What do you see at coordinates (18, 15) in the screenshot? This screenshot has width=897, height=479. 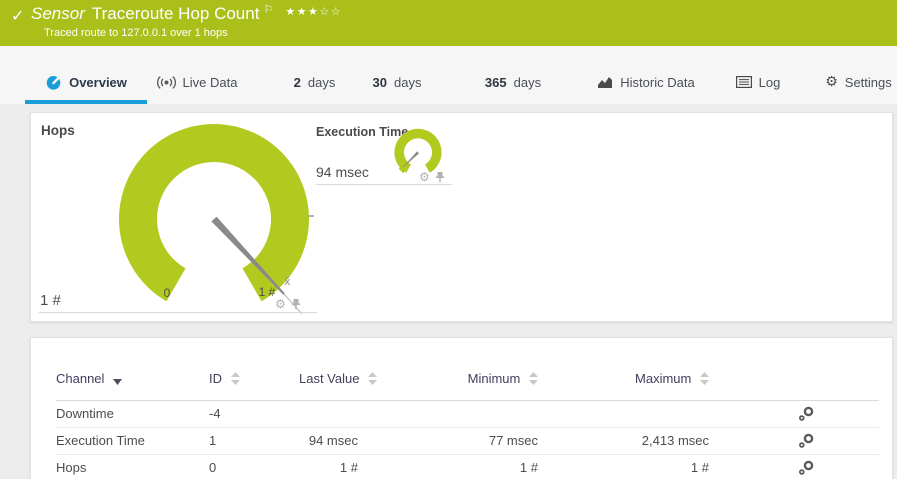 I see `status-ok-icon: ✓` at bounding box center [18, 15].